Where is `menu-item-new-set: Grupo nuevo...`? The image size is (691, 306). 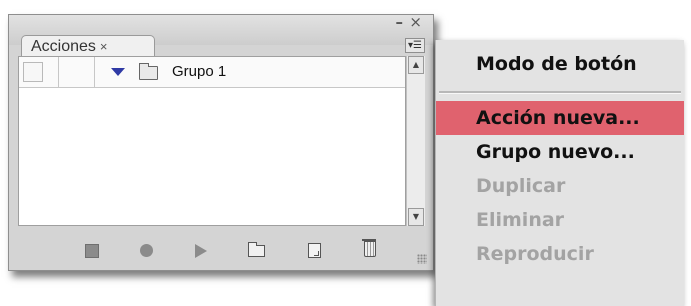 menu-item-new-set: Grupo nuevo... is located at coordinates (560, 152).